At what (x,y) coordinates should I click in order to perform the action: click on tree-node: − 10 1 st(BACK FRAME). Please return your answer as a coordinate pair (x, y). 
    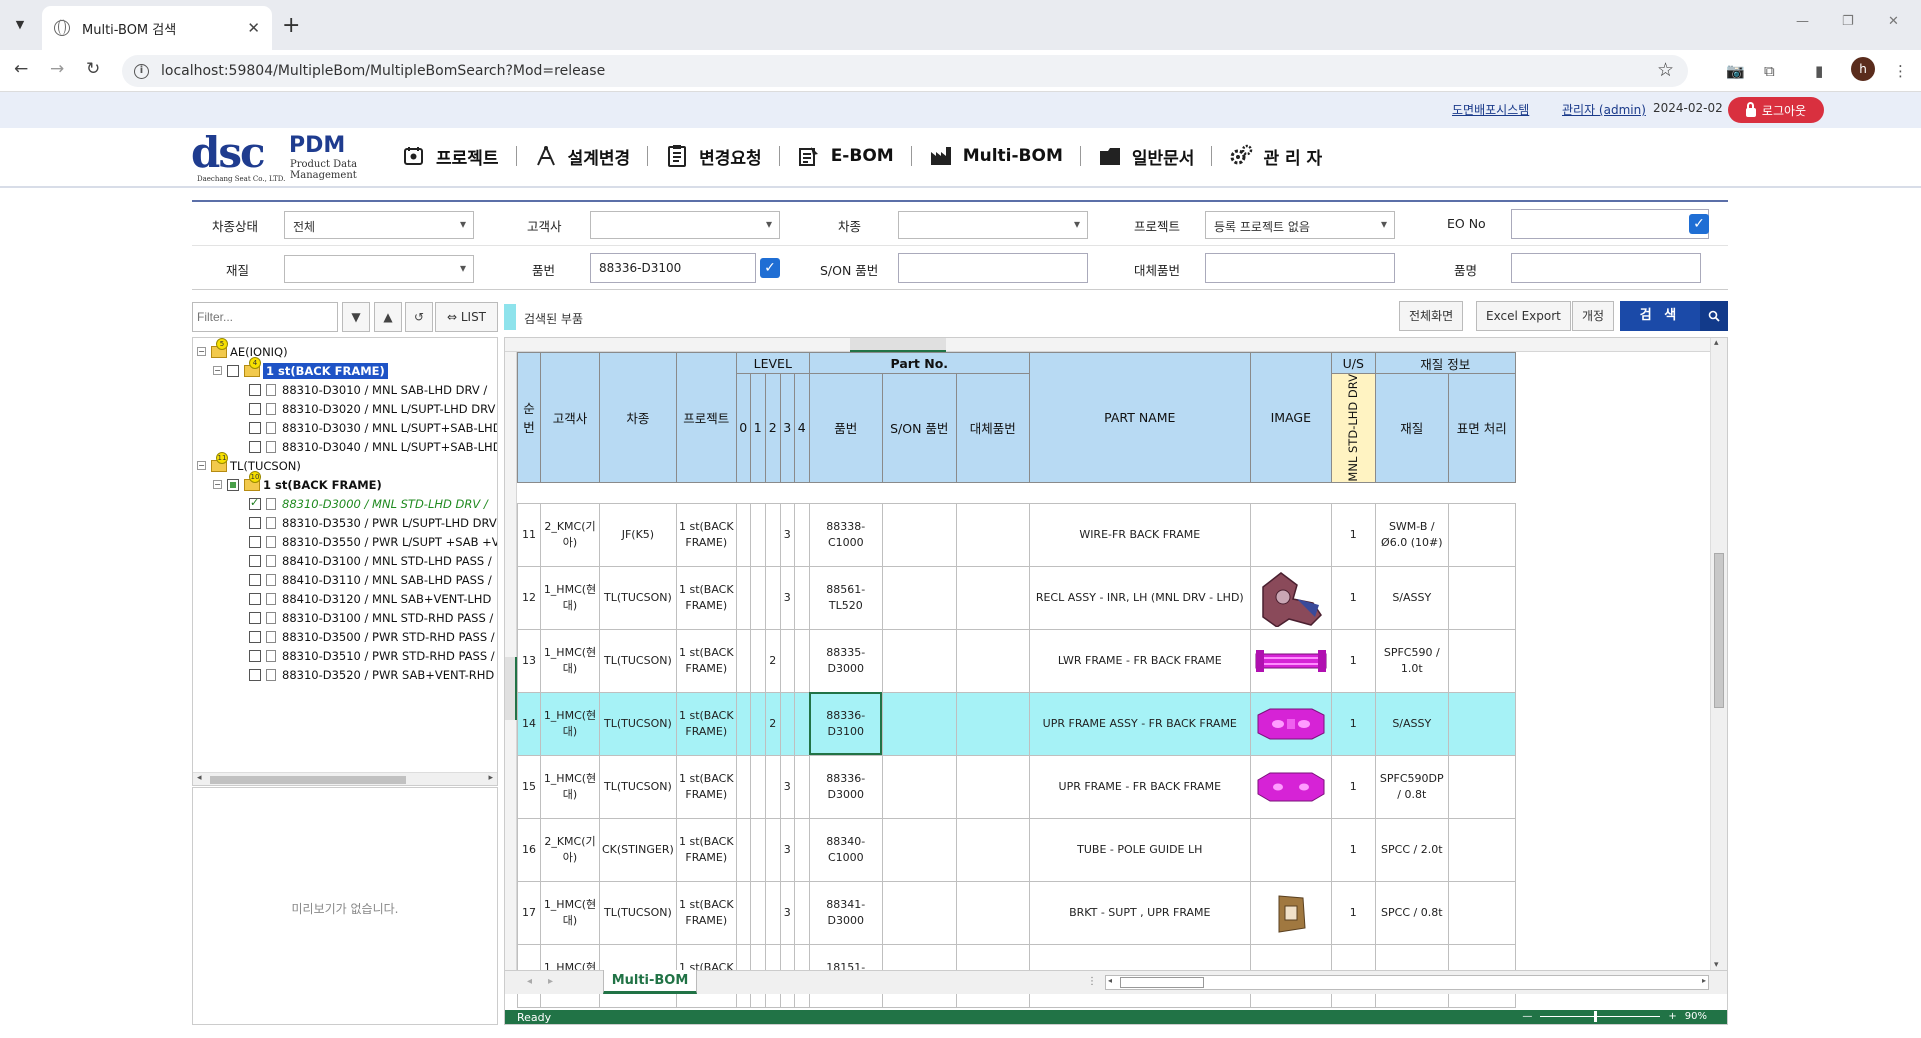
    Looking at the image, I should click on (297, 482).